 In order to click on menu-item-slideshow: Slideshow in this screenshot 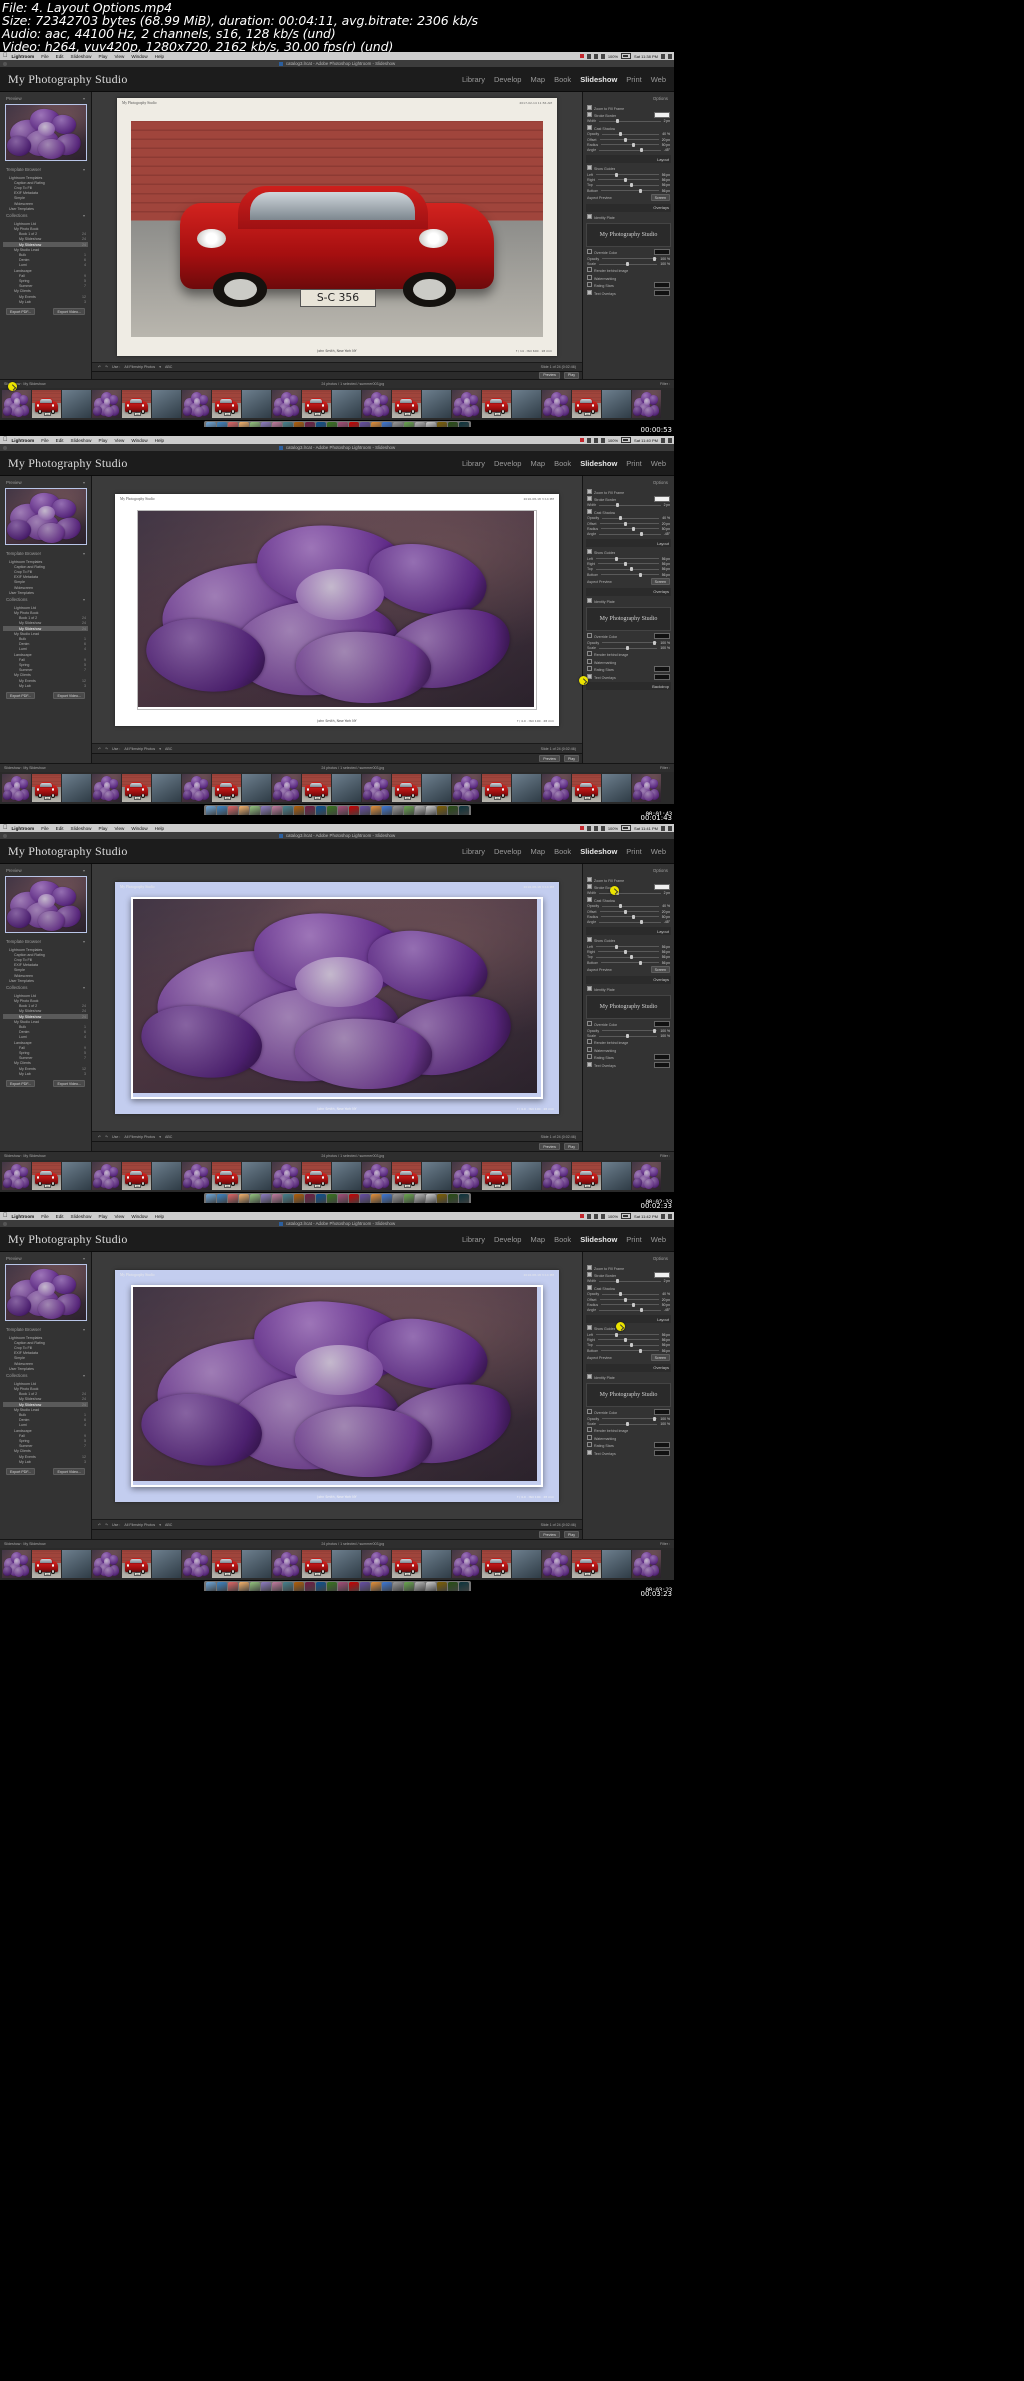, I will do `click(81, 440)`.